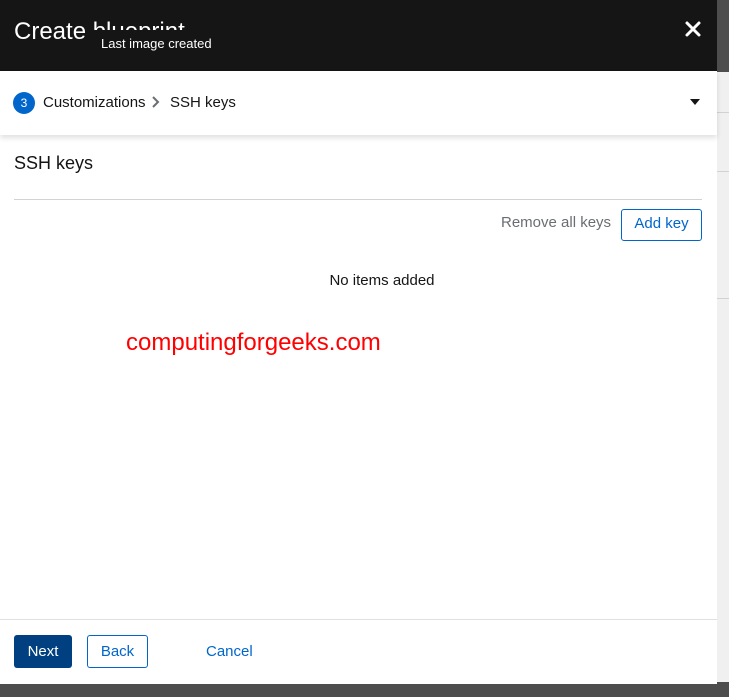  Describe the element at coordinates (556, 223) in the screenshot. I see `remove-all-keys-button: Remove all keys` at that location.